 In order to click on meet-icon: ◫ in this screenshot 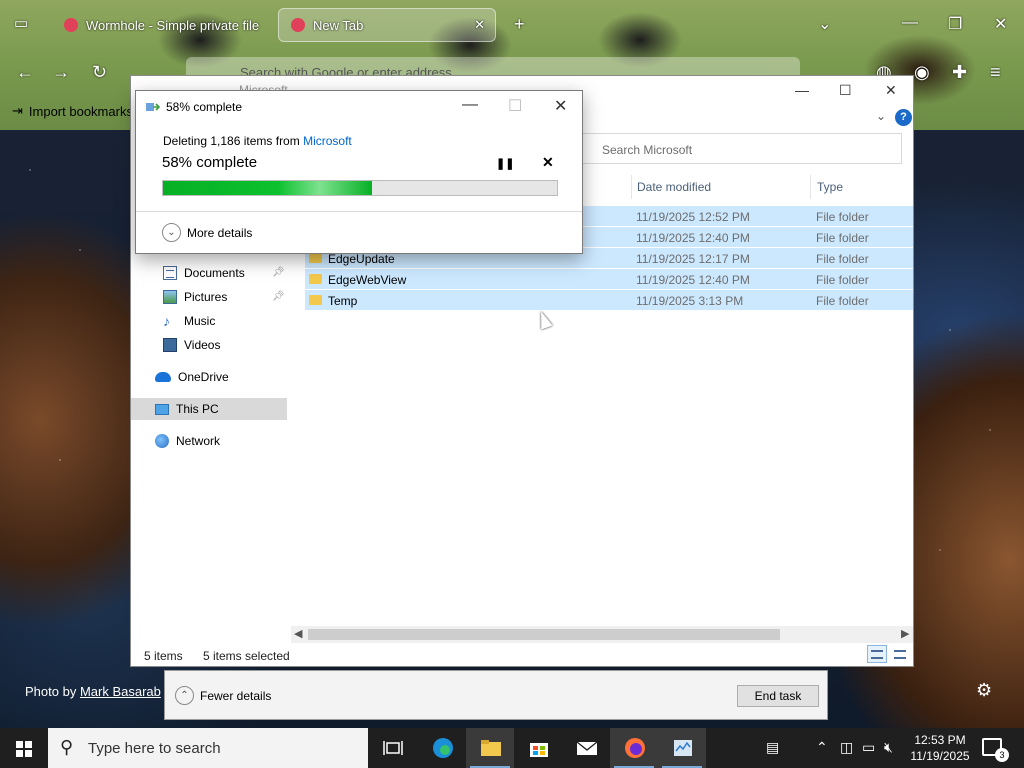, I will do `click(846, 747)`.